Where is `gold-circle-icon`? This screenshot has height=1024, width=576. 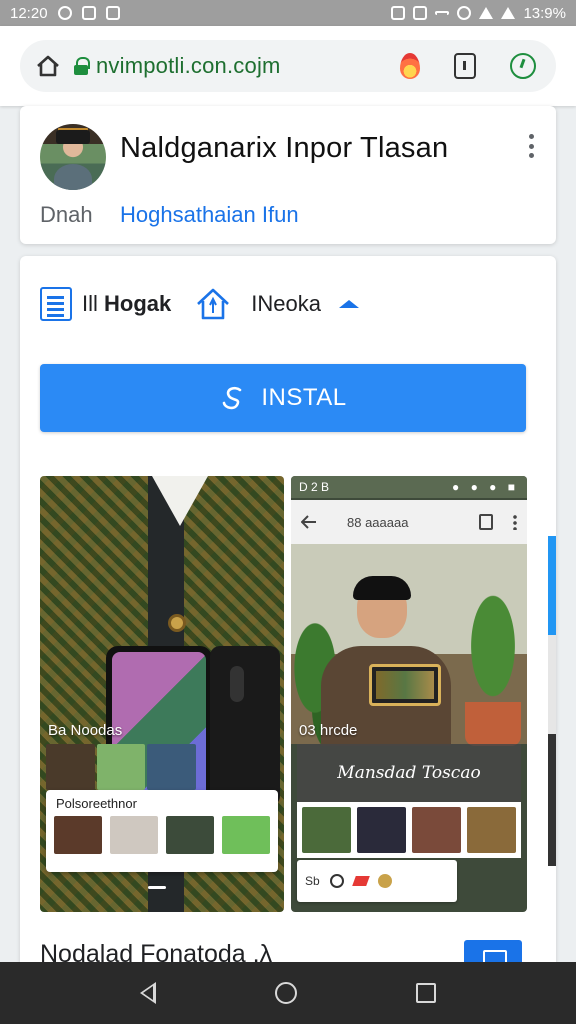
gold-circle-icon is located at coordinates (384, 881).